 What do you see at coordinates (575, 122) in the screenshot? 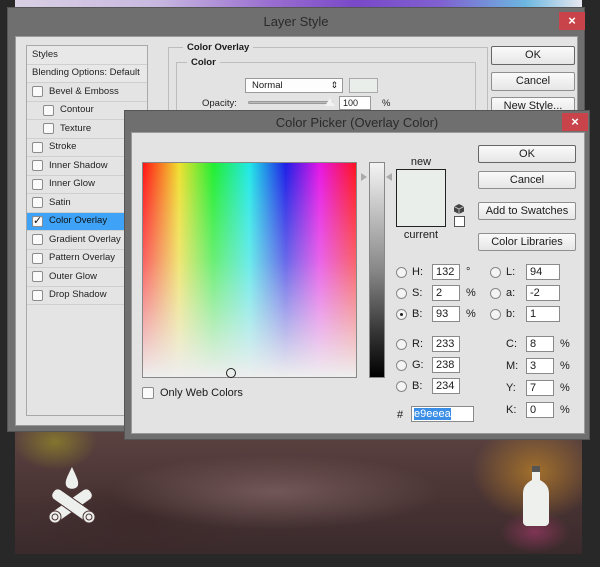
I see `color-picker-close-button: ×` at bounding box center [575, 122].